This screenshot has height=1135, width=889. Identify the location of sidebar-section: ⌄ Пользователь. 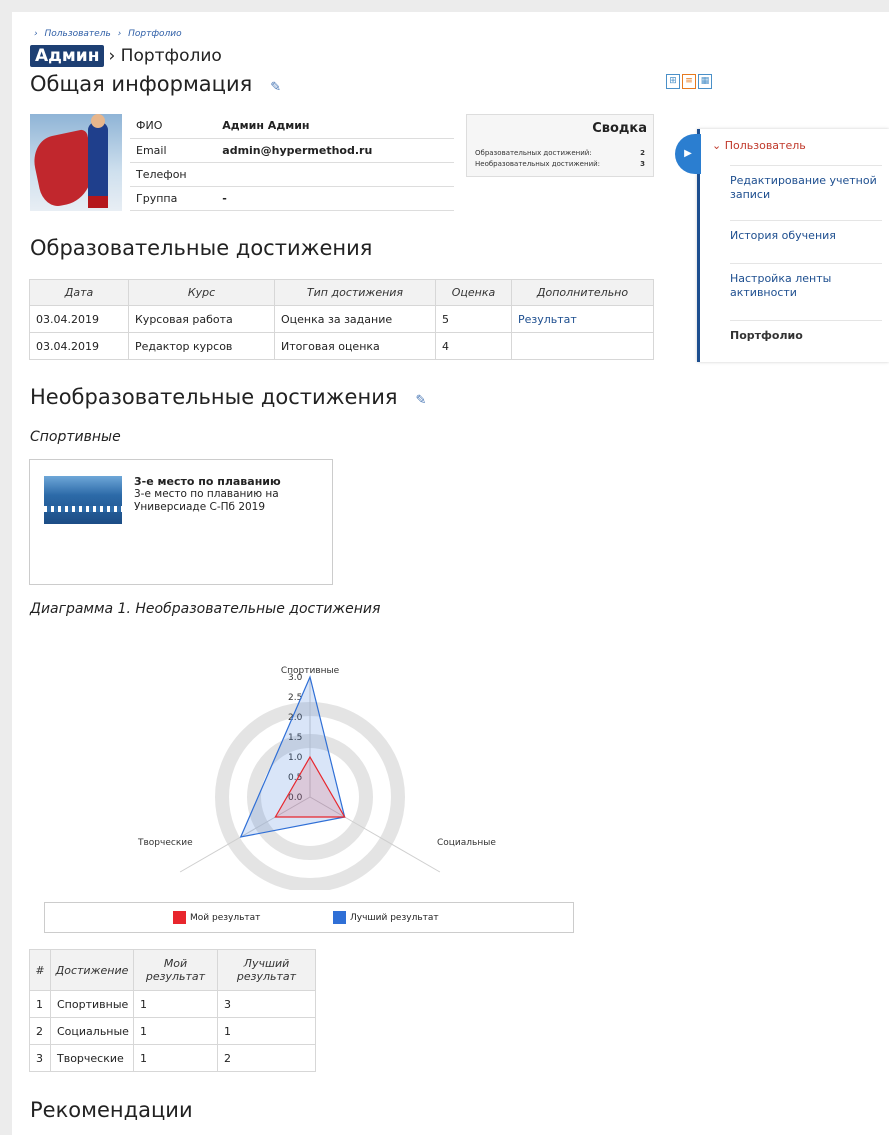
(759, 145).